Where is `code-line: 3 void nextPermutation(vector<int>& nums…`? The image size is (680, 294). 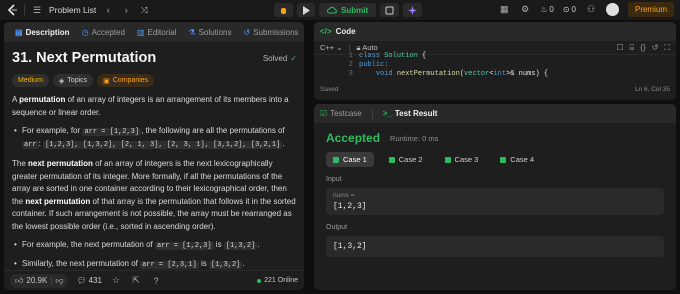 code-line: 3 void nextPermutation(vector<int>& nums… is located at coordinates (448, 74).